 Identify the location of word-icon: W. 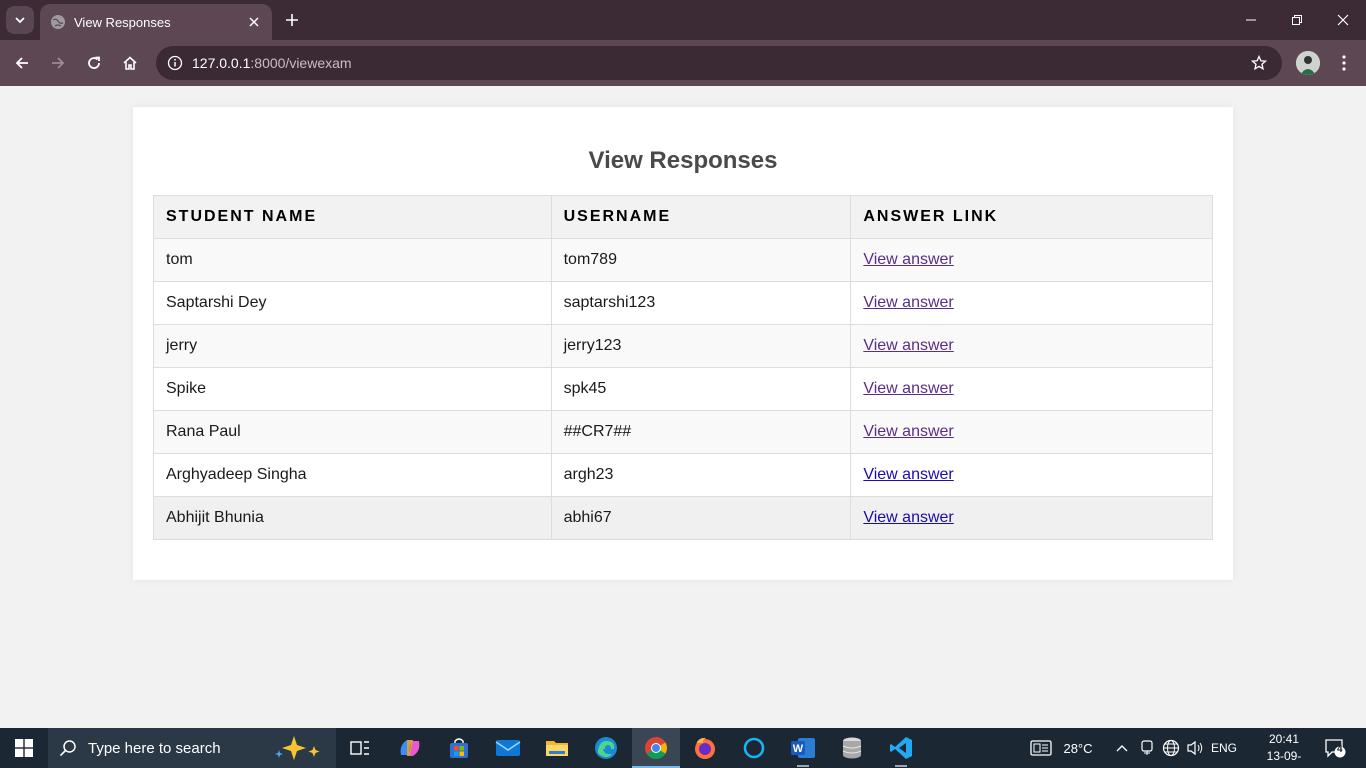
(803, 748).